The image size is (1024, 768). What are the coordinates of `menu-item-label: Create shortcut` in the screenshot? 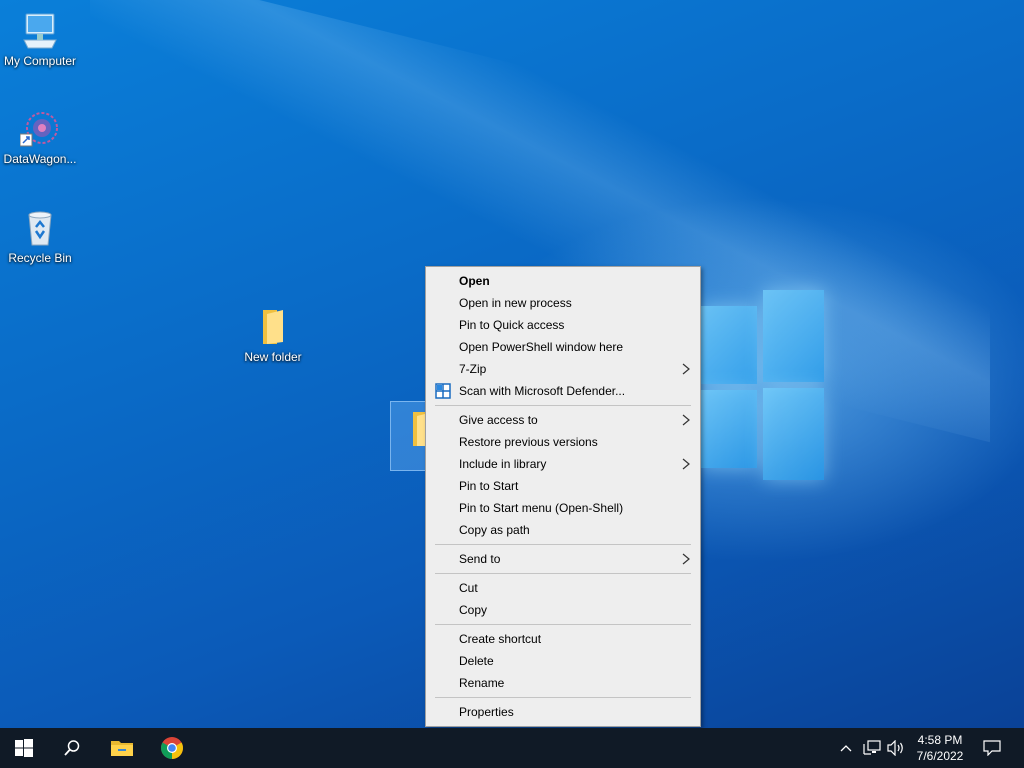 It's located at (500, 639).